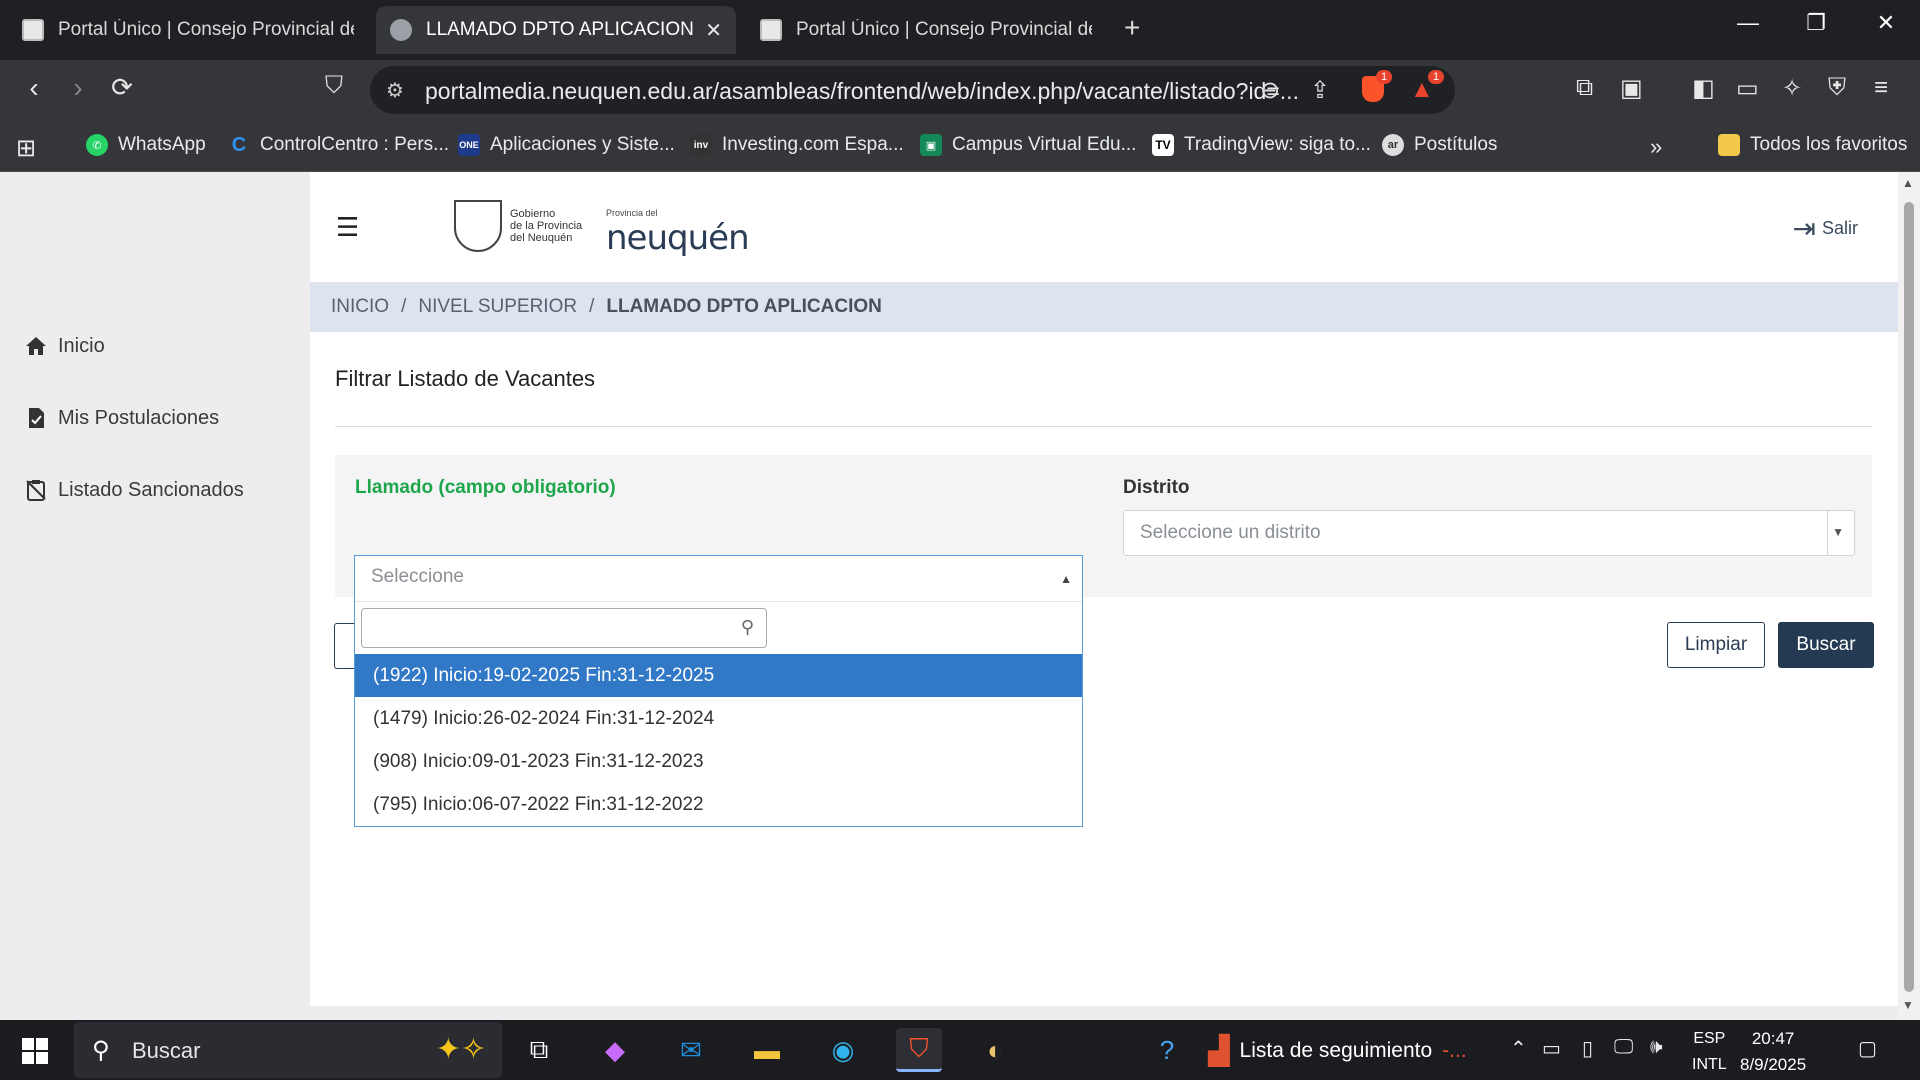 The image size is (1920, 1080). I want to click on bookmark-label: WhatsApp, so click(162, 144).